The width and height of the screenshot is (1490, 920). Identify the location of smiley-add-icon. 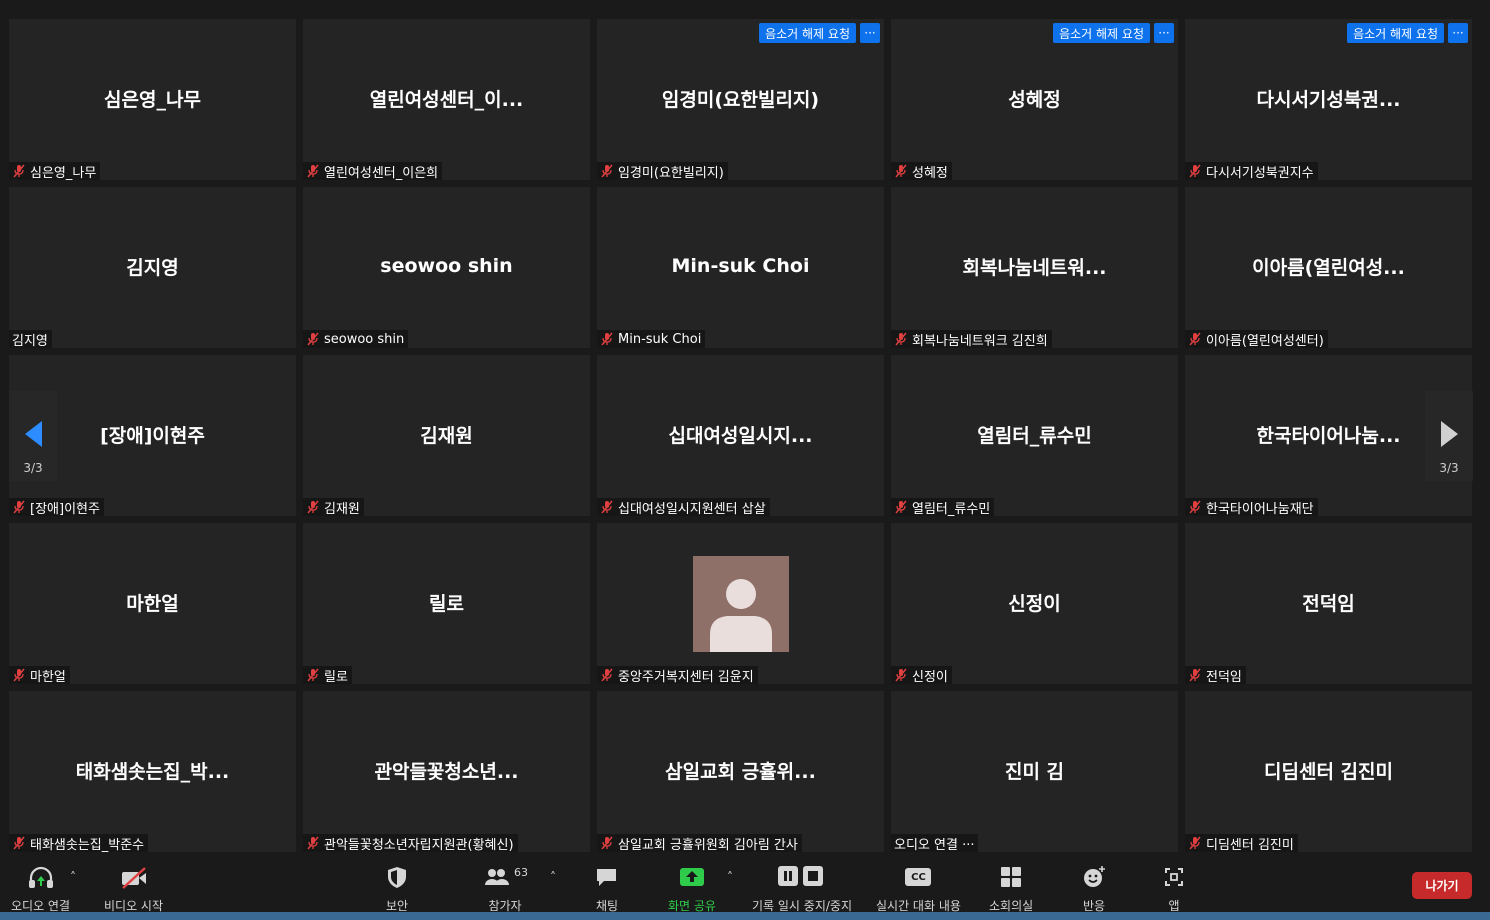
(1094, 877).